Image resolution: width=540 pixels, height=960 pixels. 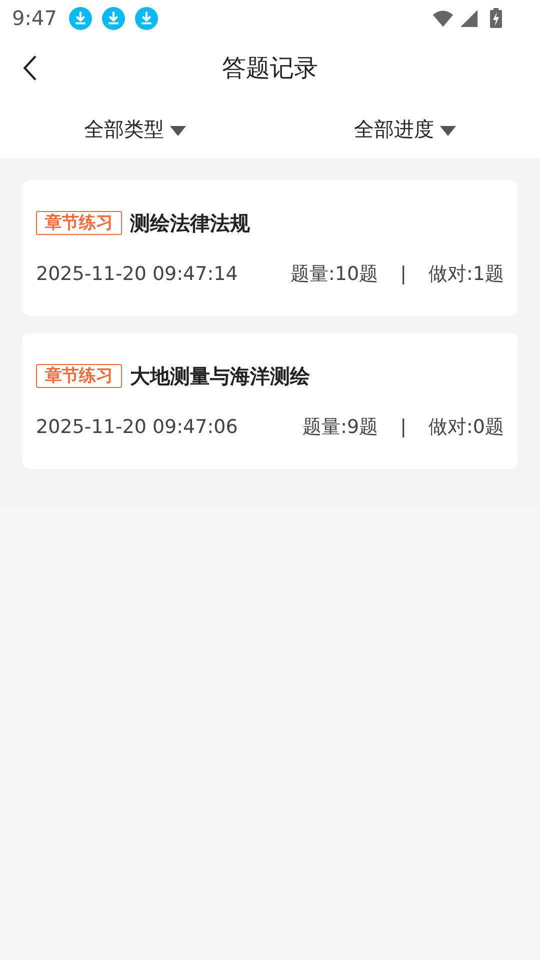 I want to click on filter-dropdown: 全部进度, so click(x=405, y=129).